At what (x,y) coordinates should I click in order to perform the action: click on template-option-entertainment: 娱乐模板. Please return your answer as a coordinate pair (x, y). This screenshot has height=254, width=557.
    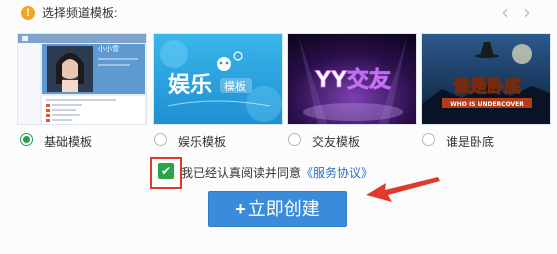
    Looking at the image, I should click on (209, 140).